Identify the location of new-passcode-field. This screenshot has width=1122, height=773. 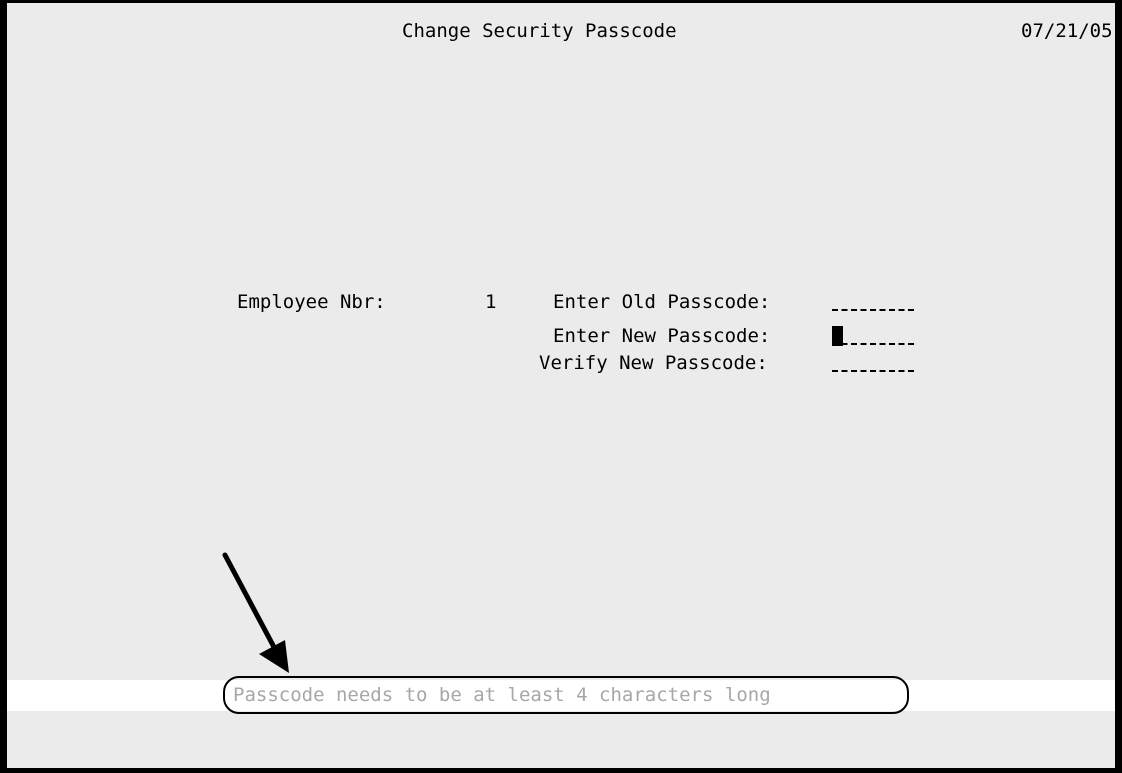
(873, 336).